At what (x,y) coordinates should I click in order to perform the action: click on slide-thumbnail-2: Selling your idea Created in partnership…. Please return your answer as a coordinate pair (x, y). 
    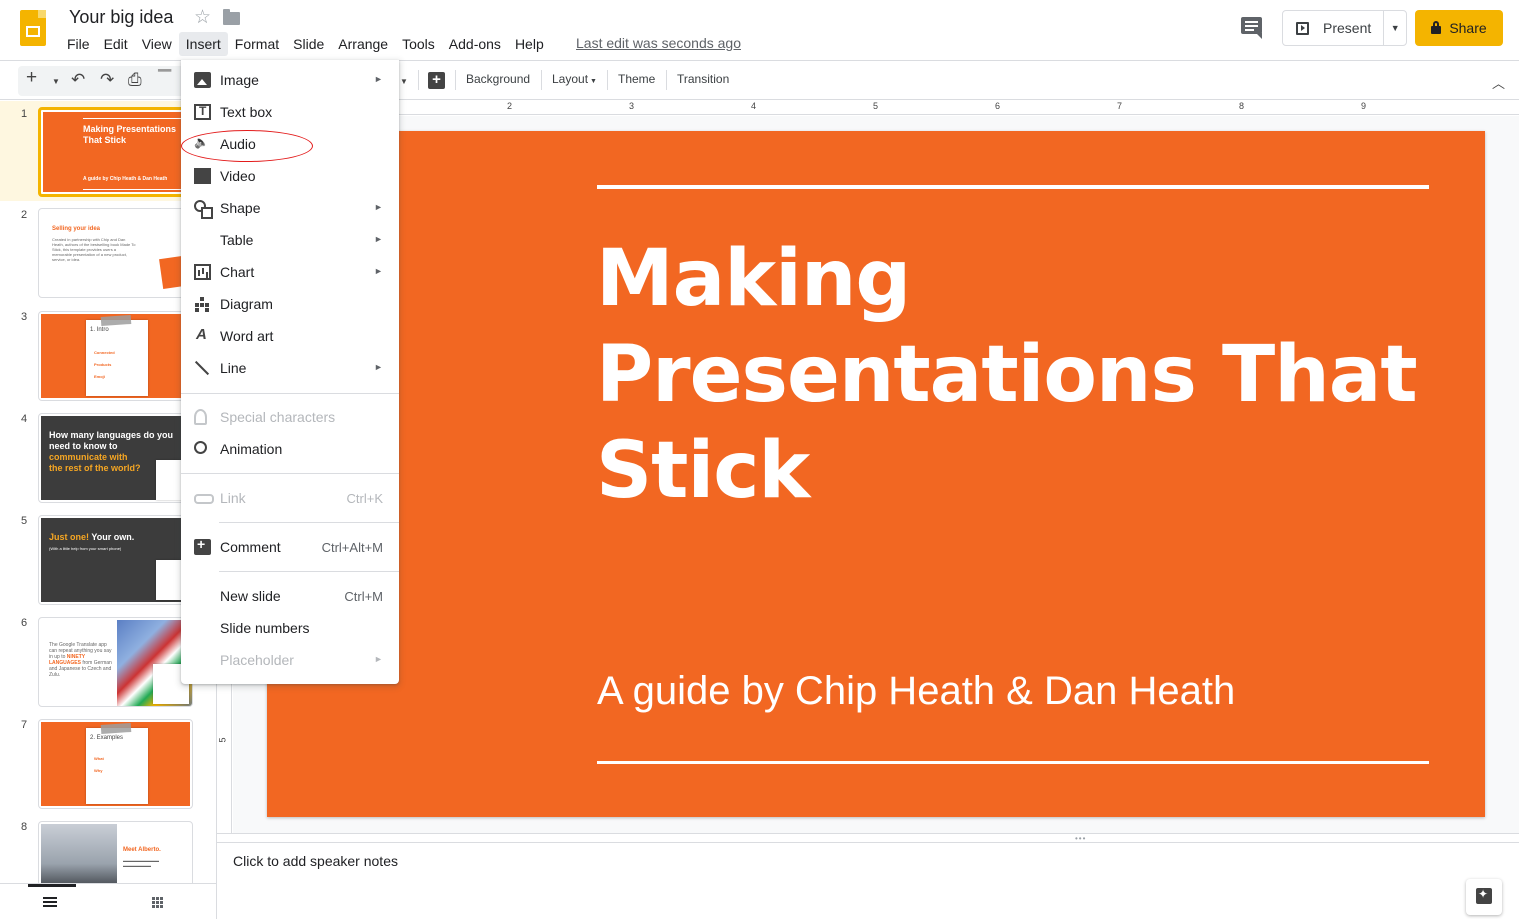
    Looking at the image, I should click on (115, 253).